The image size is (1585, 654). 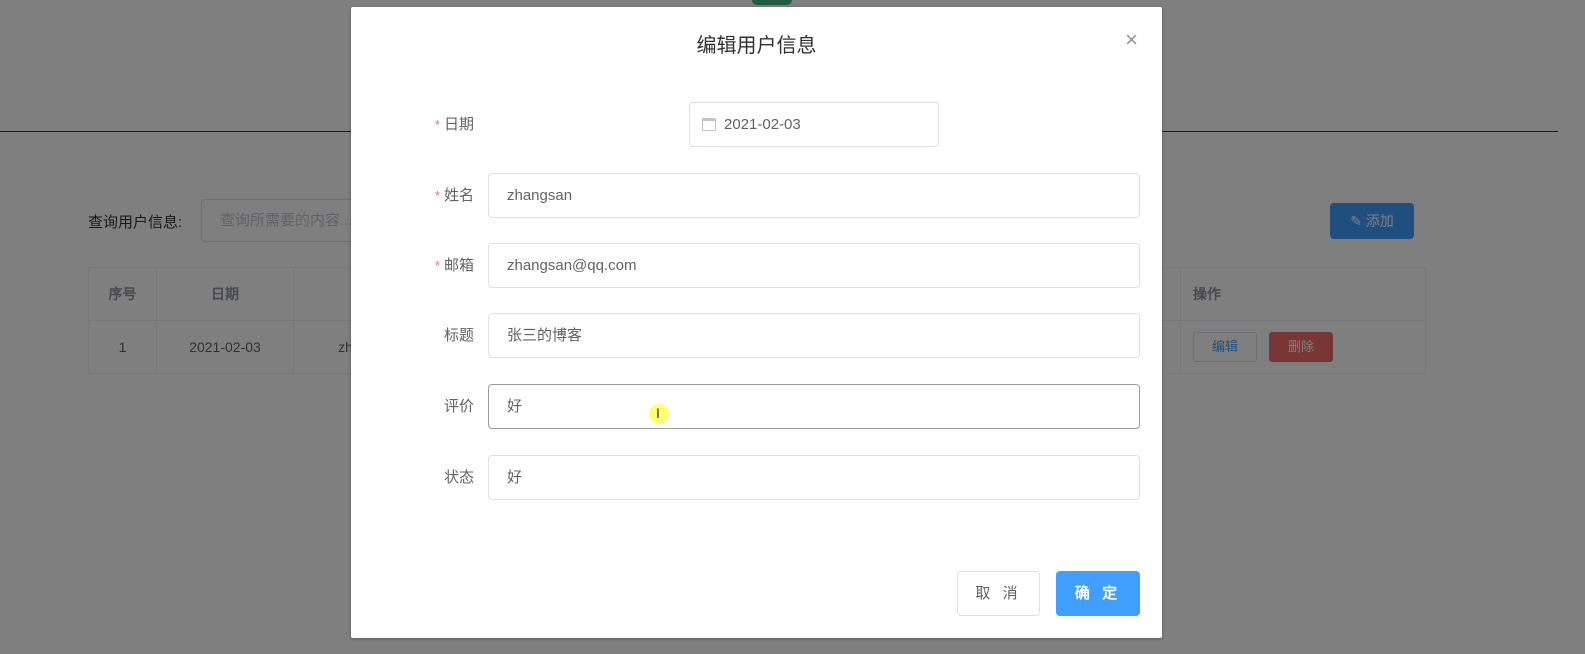 I want to click on form-item-email: * 邮箱 zhangsan@qq.com, so click(x=756, y=265).